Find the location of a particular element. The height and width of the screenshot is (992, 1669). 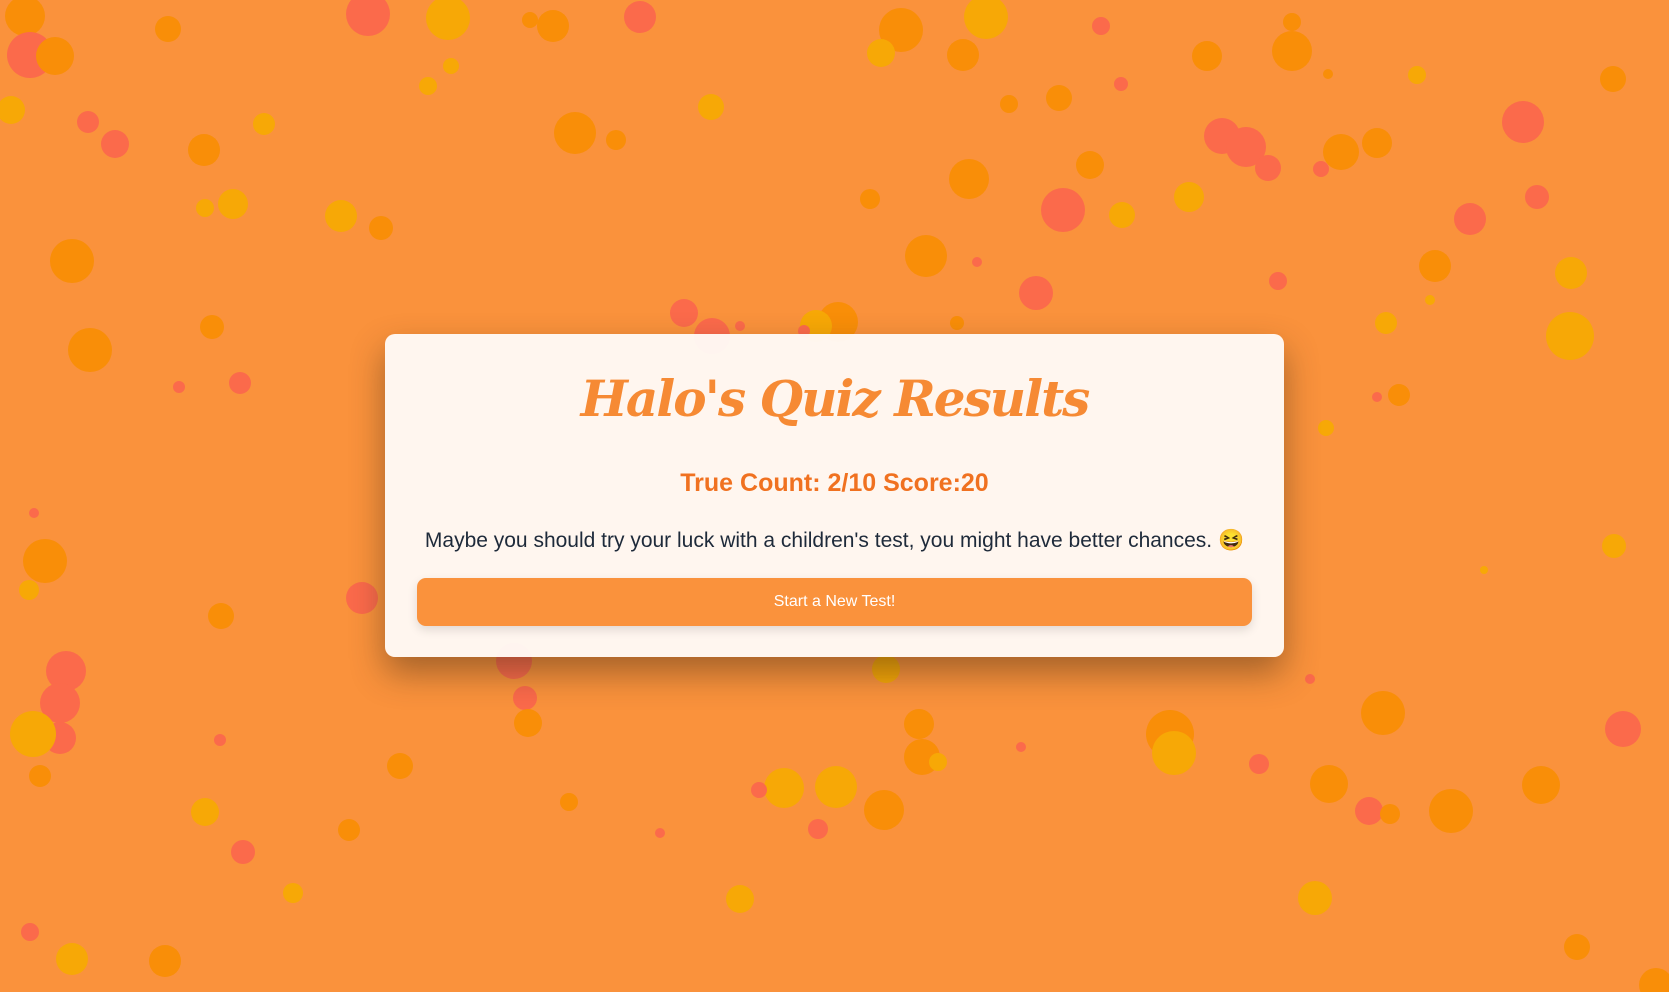

score-summary: True Count: 2/10 Score:20 is located at coordinates (834, 483).